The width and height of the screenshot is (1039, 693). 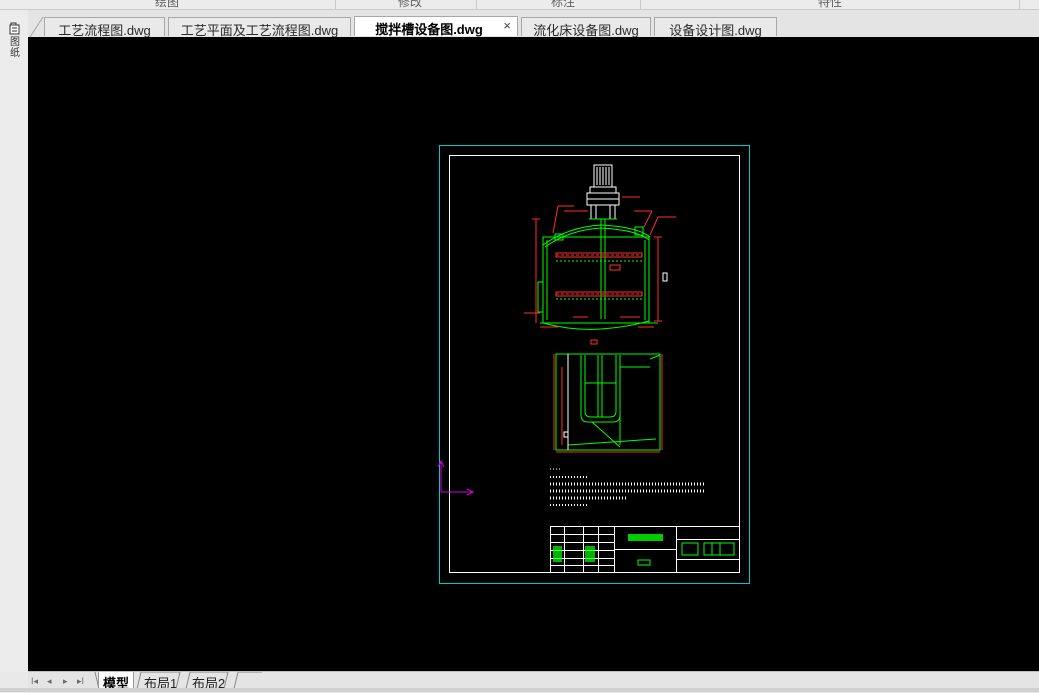 What do you see at coordinates (645, 549) in the screenshot?
I see `title-block` at bounding box center [645, 549].